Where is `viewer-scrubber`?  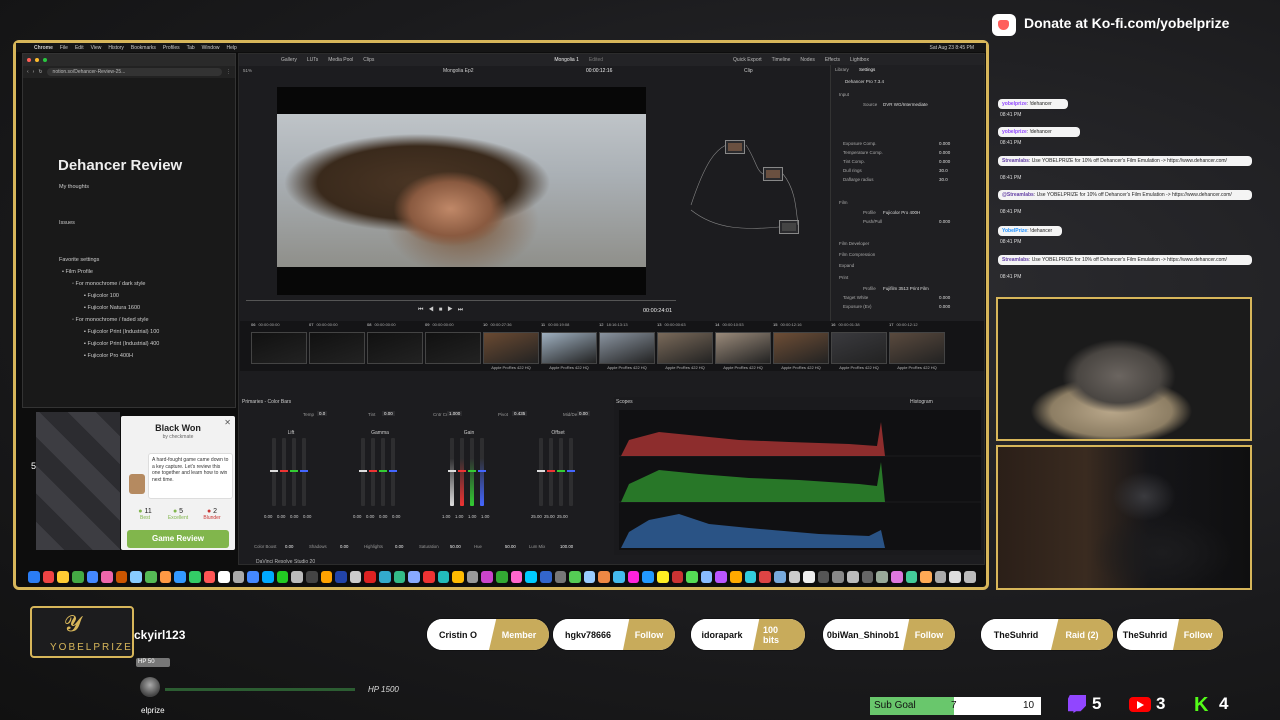 viewer-scrubber is located at coordinates (461, 300).